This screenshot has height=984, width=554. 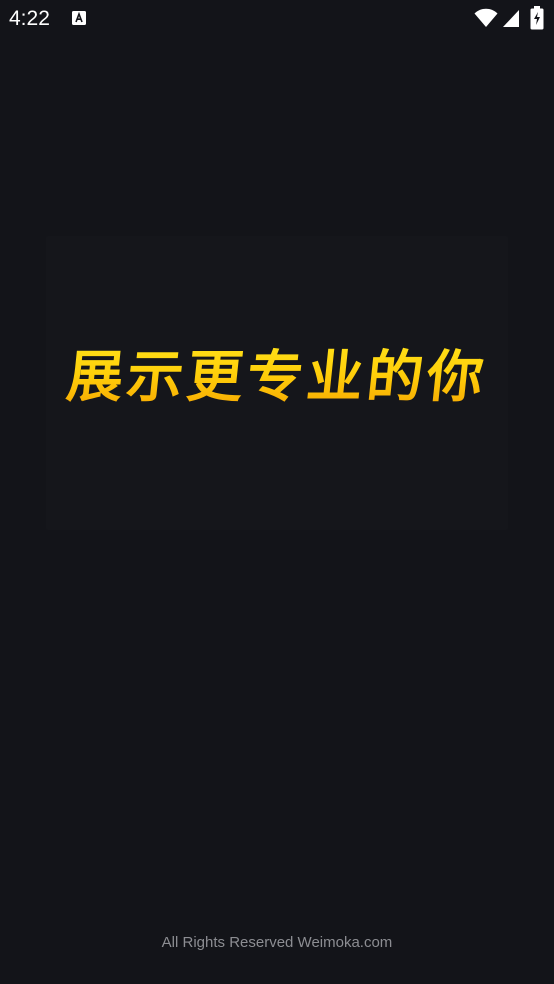 I want to click on battery-charging-icon, so click(x=537, y=18).